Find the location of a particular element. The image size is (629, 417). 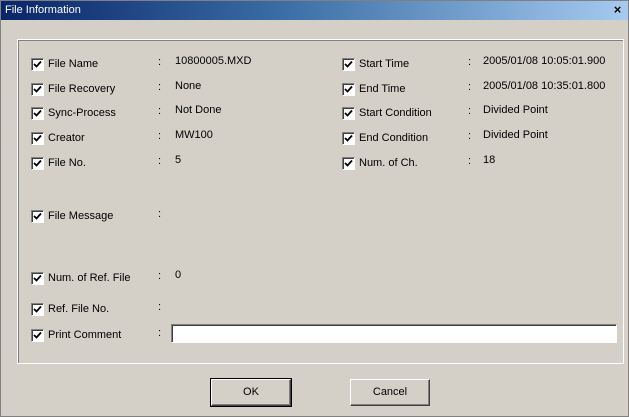

label-num-of-ch: Num. of Ch. is located at coordinates (388, 163).